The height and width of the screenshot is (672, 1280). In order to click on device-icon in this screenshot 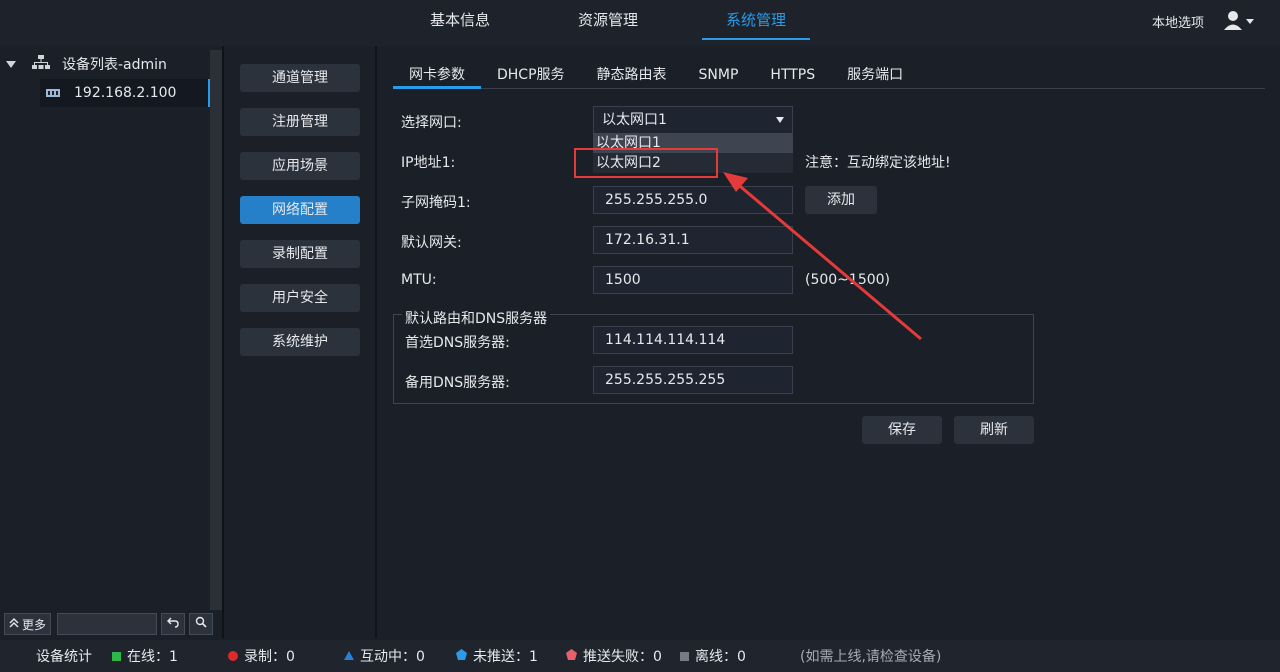, I will do `click(53, 93)`.